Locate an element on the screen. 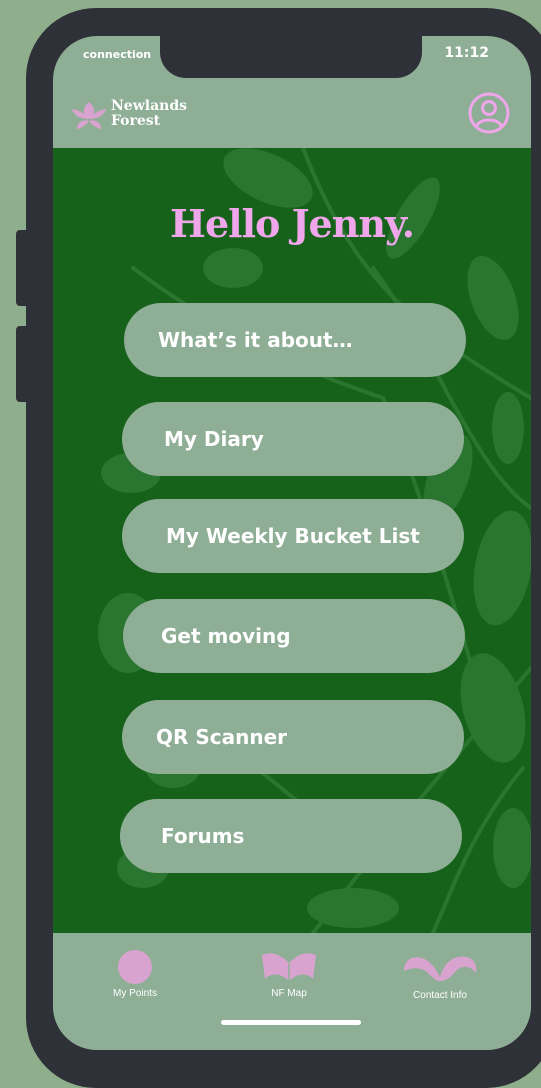  bottom-tab-bar: My Points NF Map Contact Info is located at coordinates (292, 991).